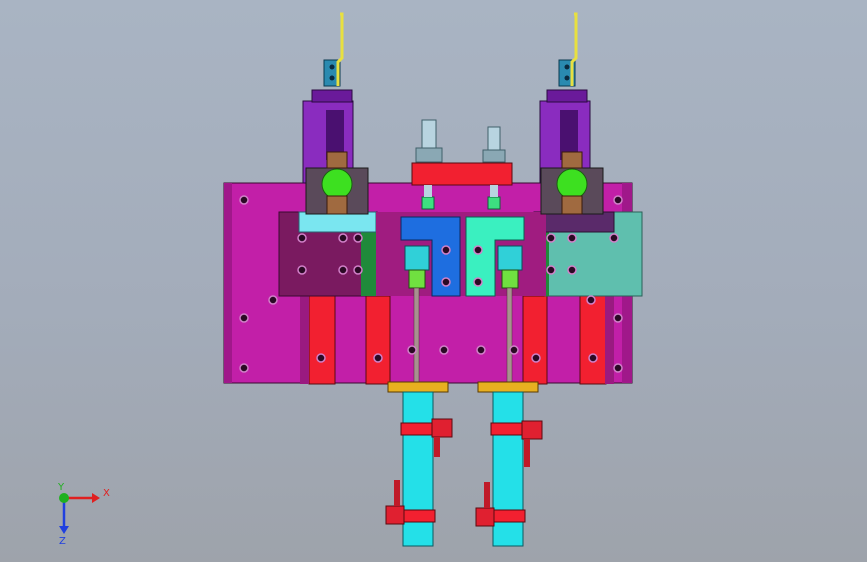 The height and width of the screenshot is (562, 867). I want to click on x-axis-label: X, so click(106, 493).